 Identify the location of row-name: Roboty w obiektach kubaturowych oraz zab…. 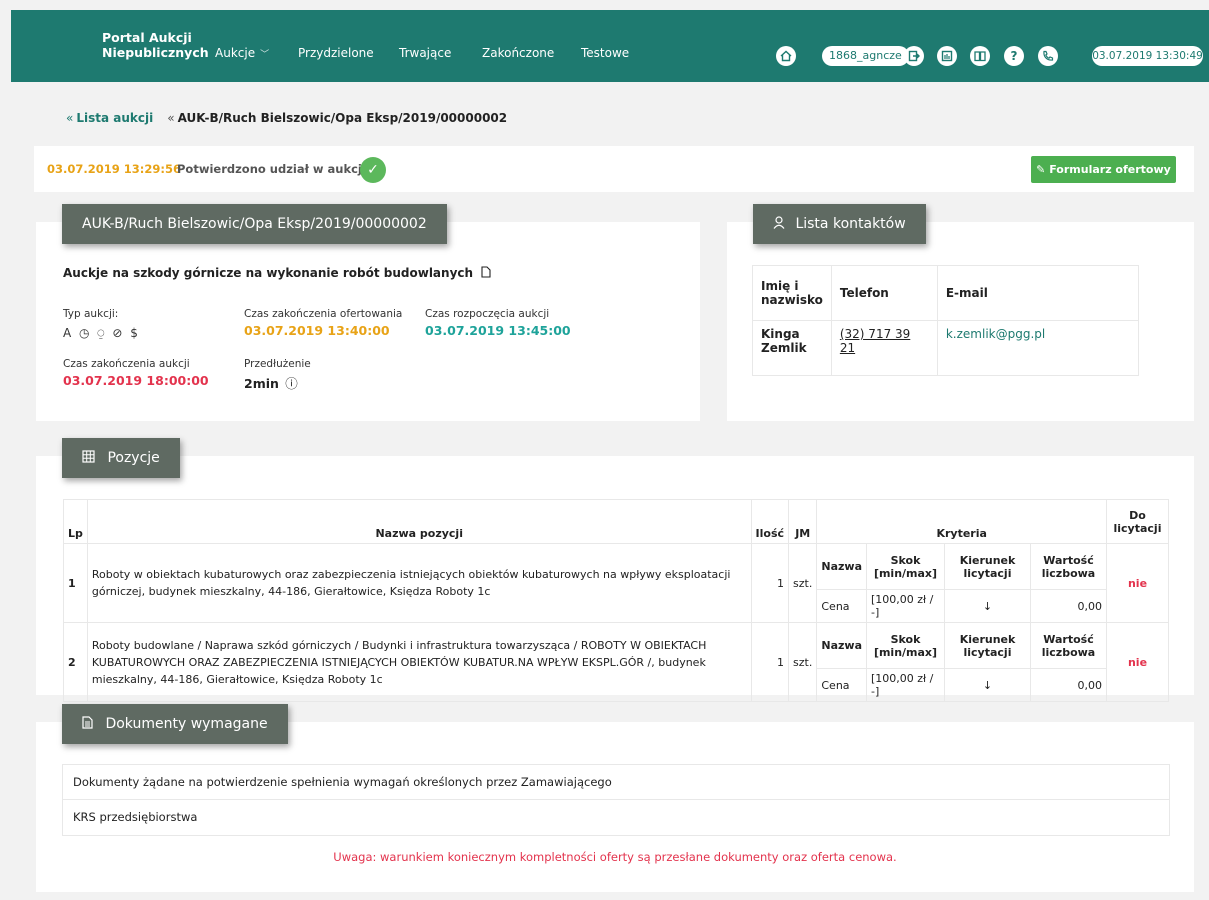
(419, 583).